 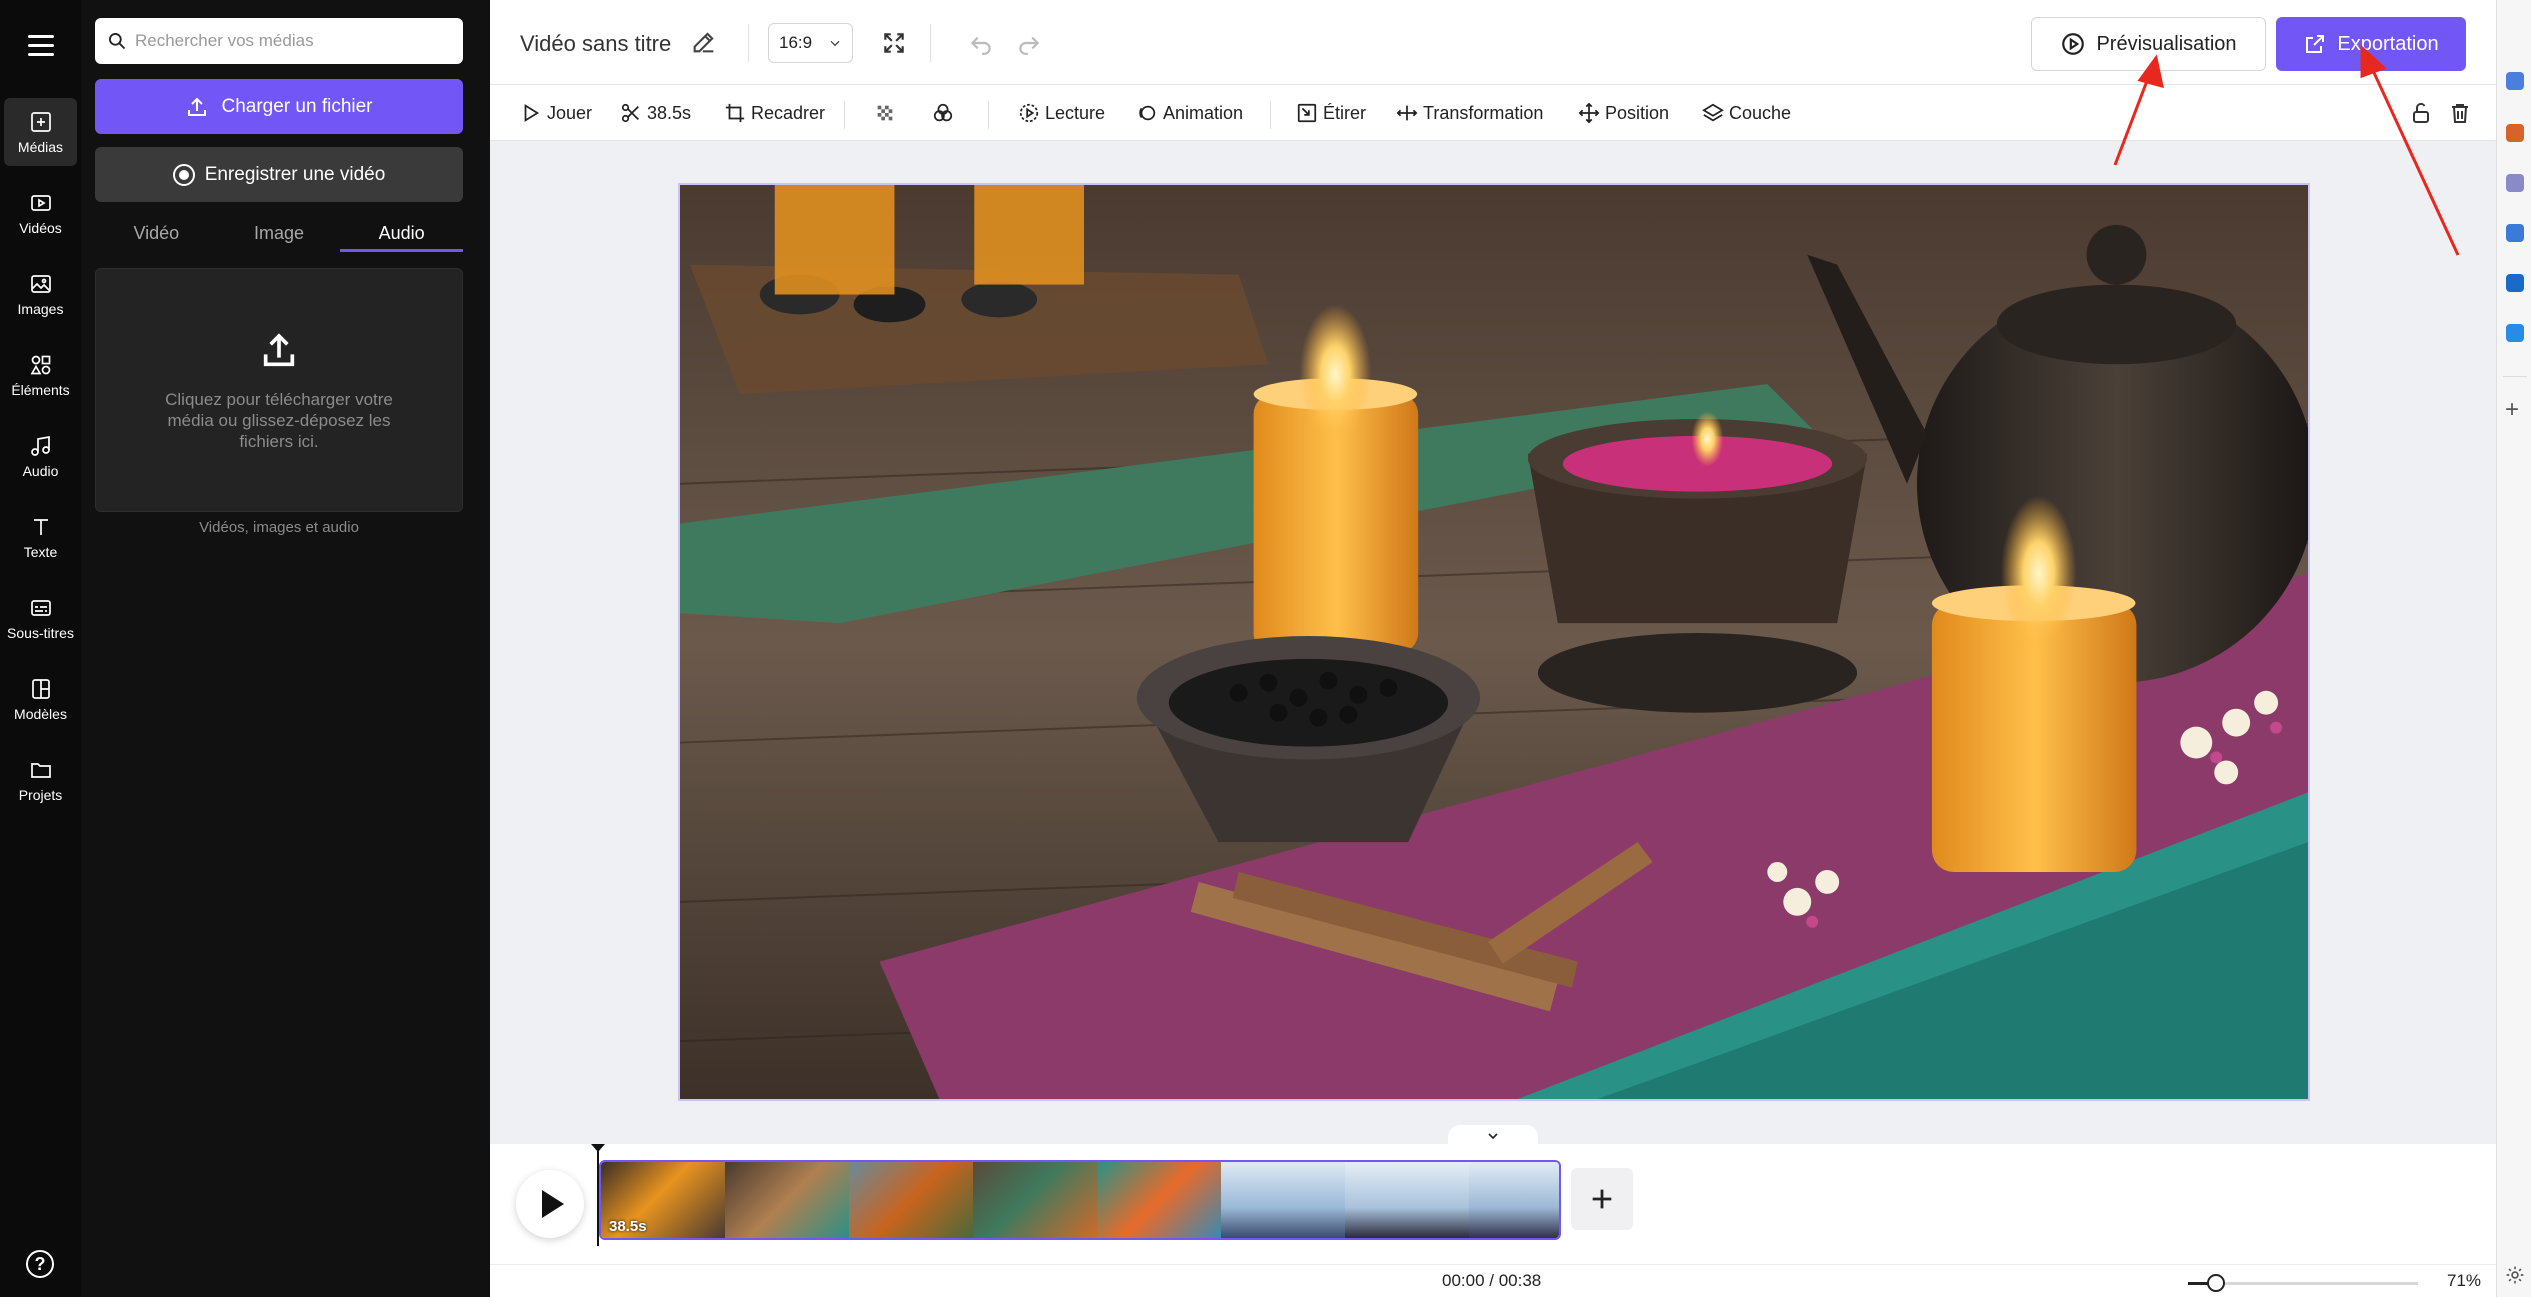 I want to click on sidebar-item-videos: Vidéos, so click(x=40, y=213).